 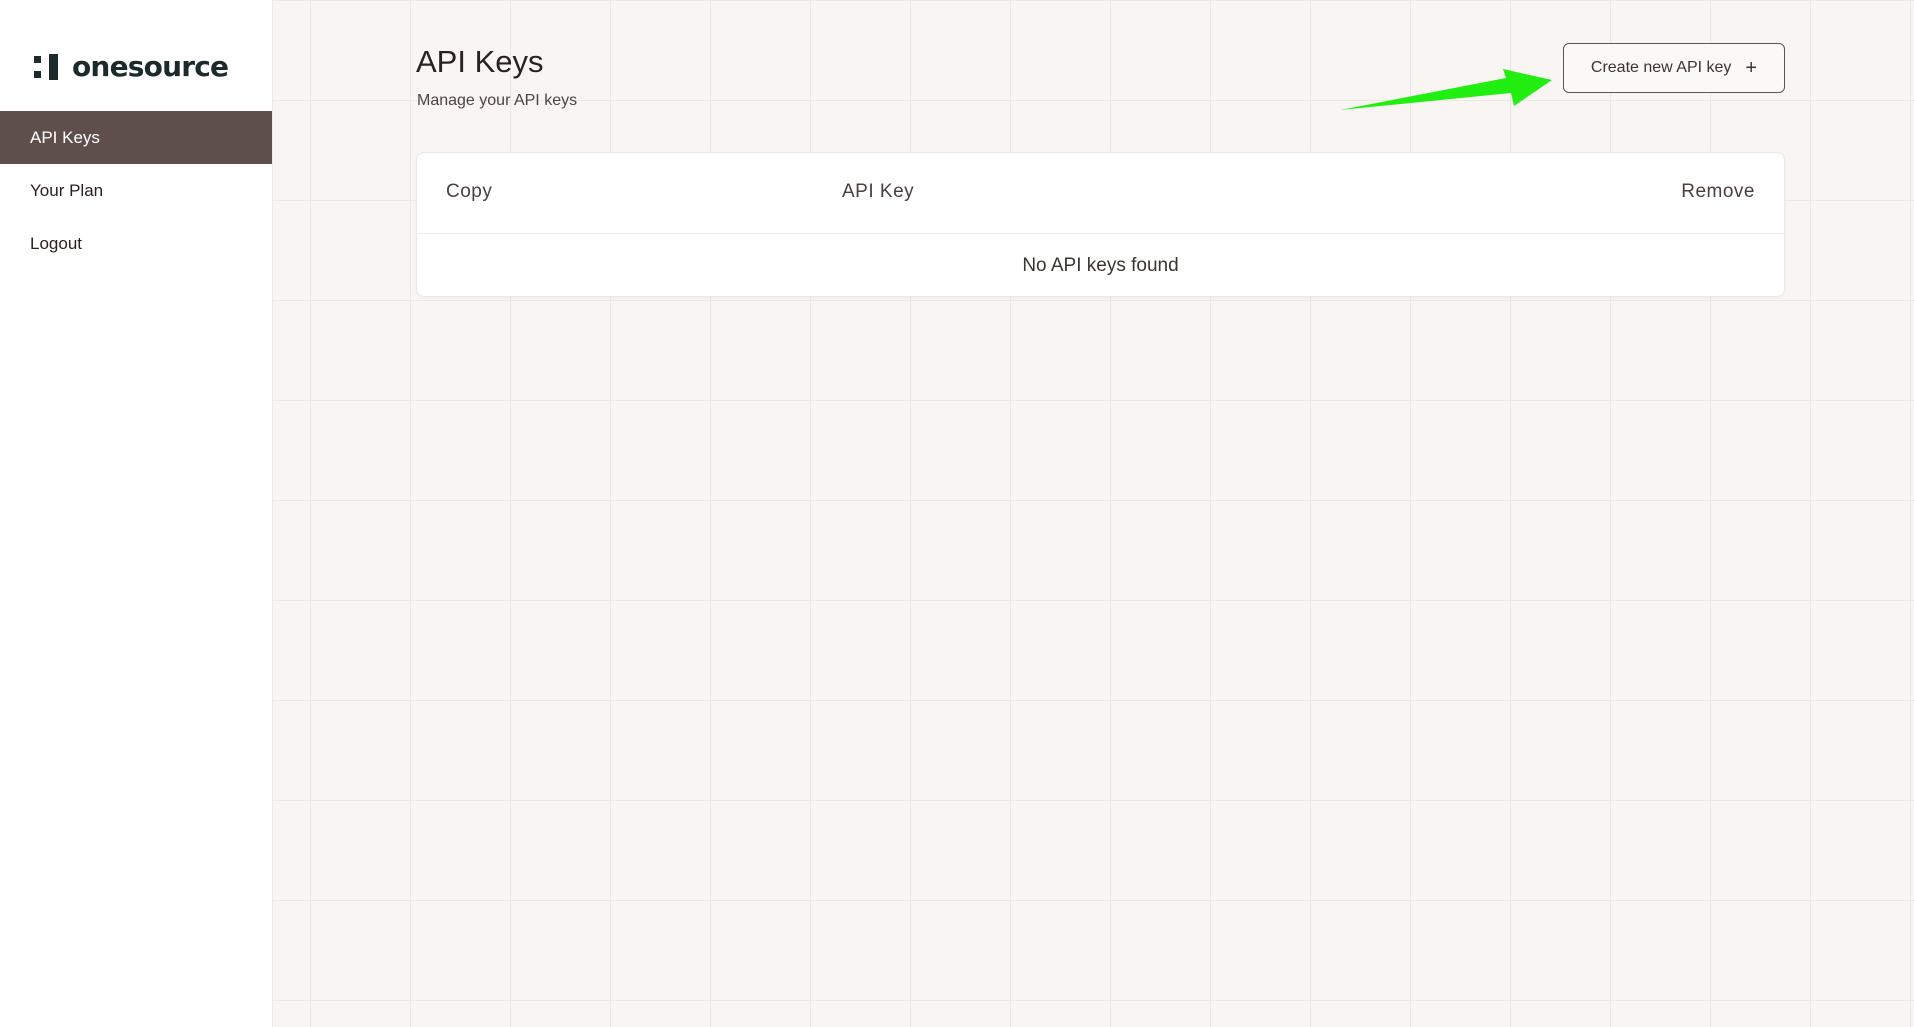 I want to click on create-button-label: Create new API key, so click(x=1661, y=67).